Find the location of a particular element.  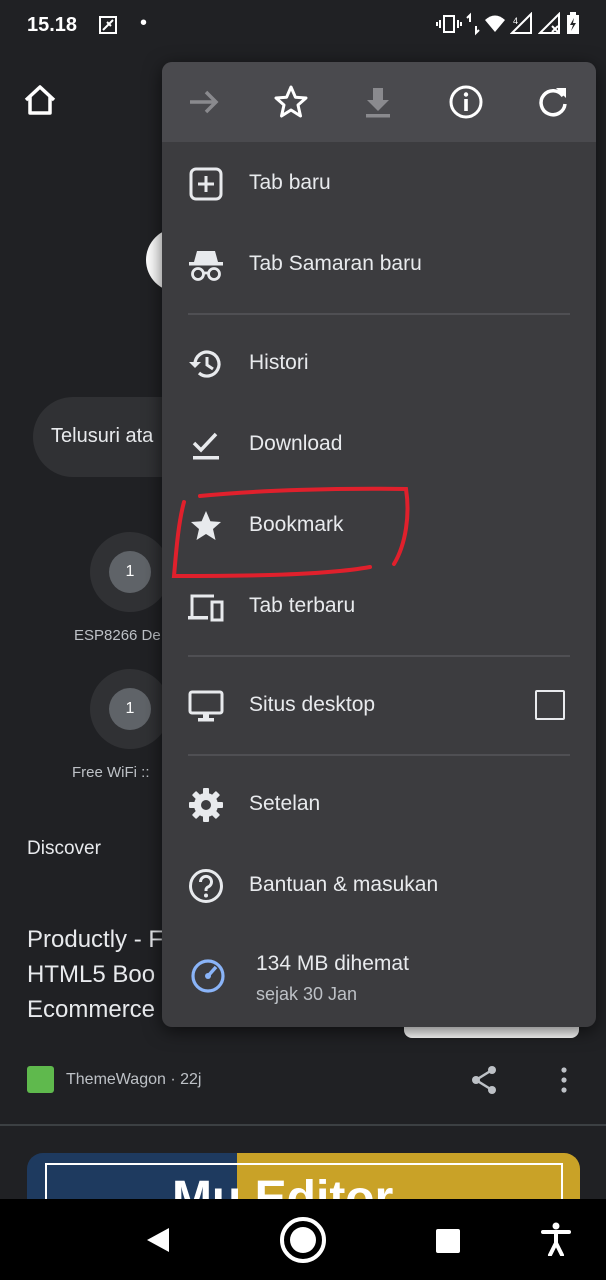

new-tab-icon is located at coordinates (206, 184).